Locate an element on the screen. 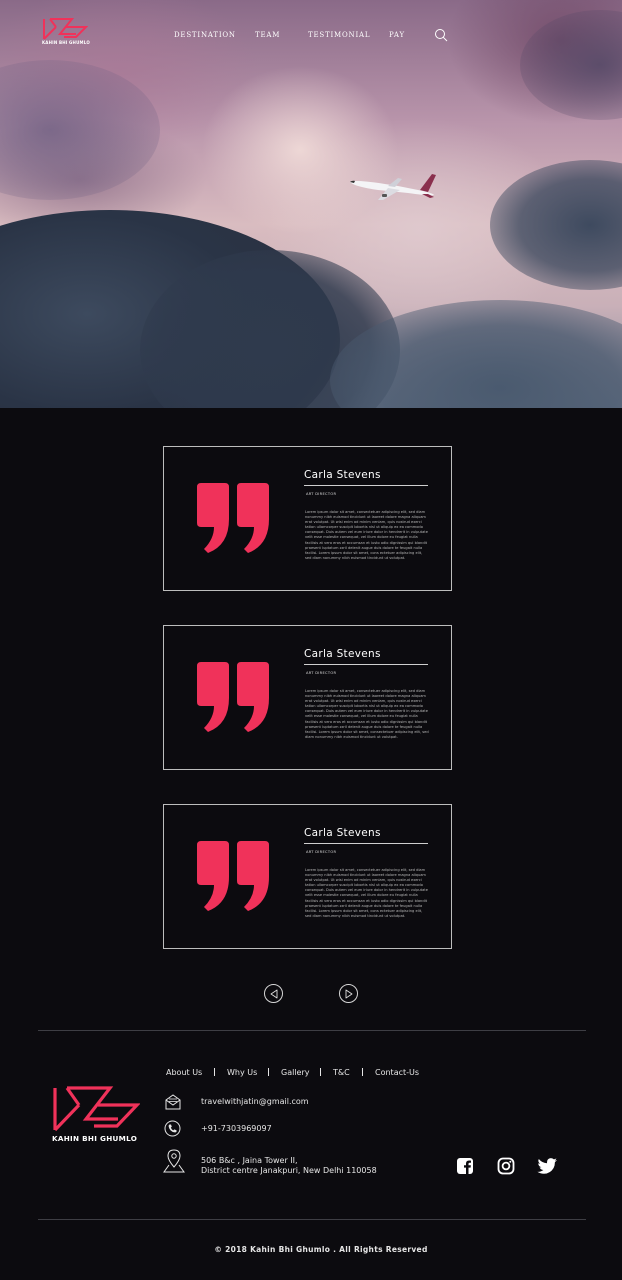 This screenshot has width=622, height=1280. facebook-icon is located at coordinates (465, 1166).